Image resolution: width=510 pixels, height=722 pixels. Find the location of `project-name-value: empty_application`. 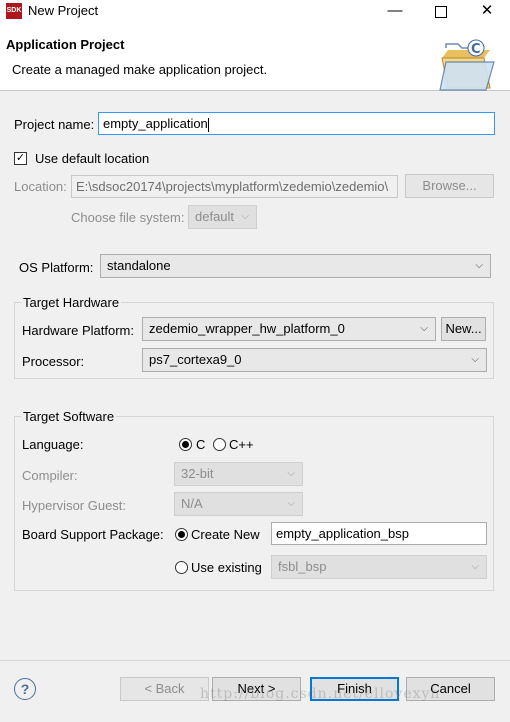

project-name-value: empty_application is located at coordinates (155, 123).